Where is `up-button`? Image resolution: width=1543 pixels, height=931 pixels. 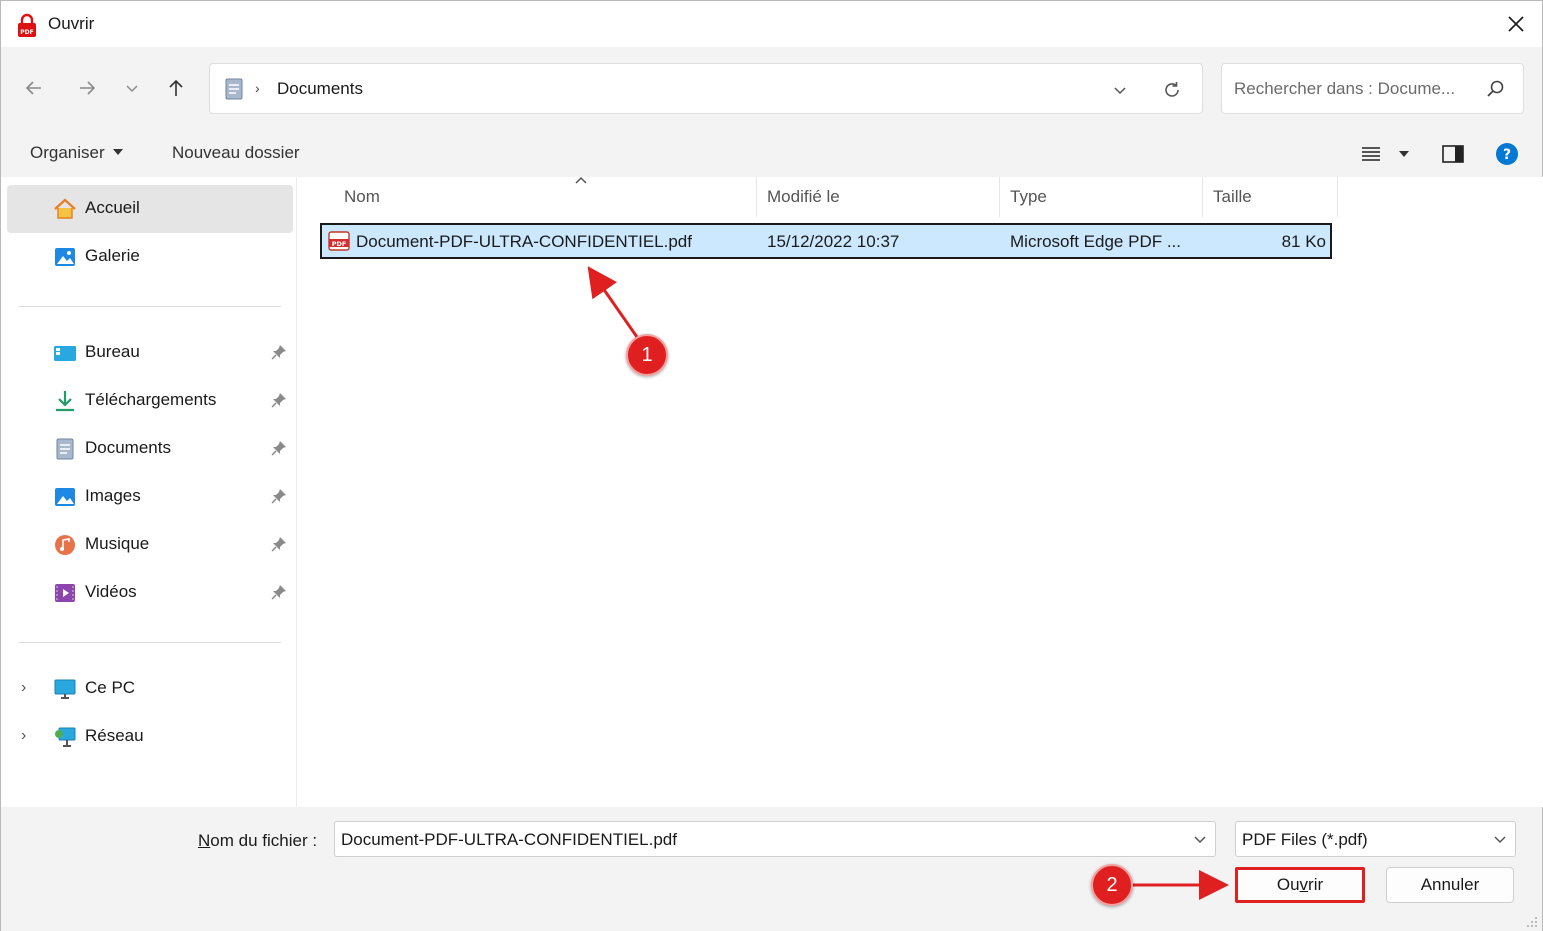 up-button is located at coordinates (176, 88).